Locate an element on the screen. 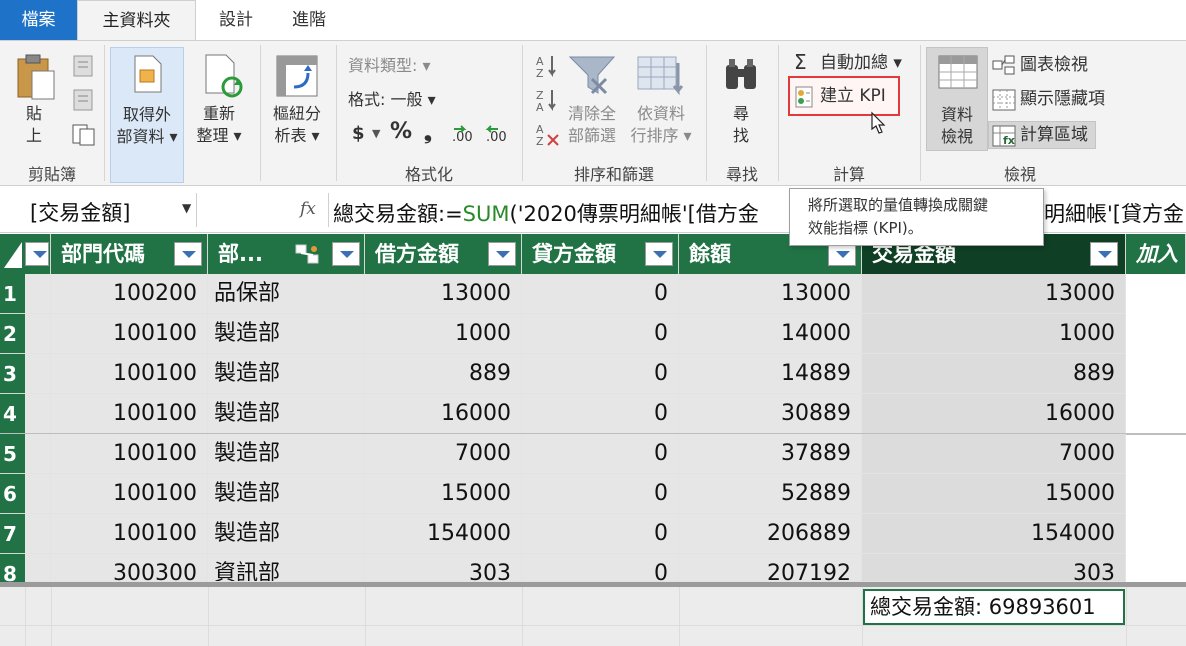 The image size is (1186, 646). table-cell-balance: 207192 is located at coordinates (770, 568).